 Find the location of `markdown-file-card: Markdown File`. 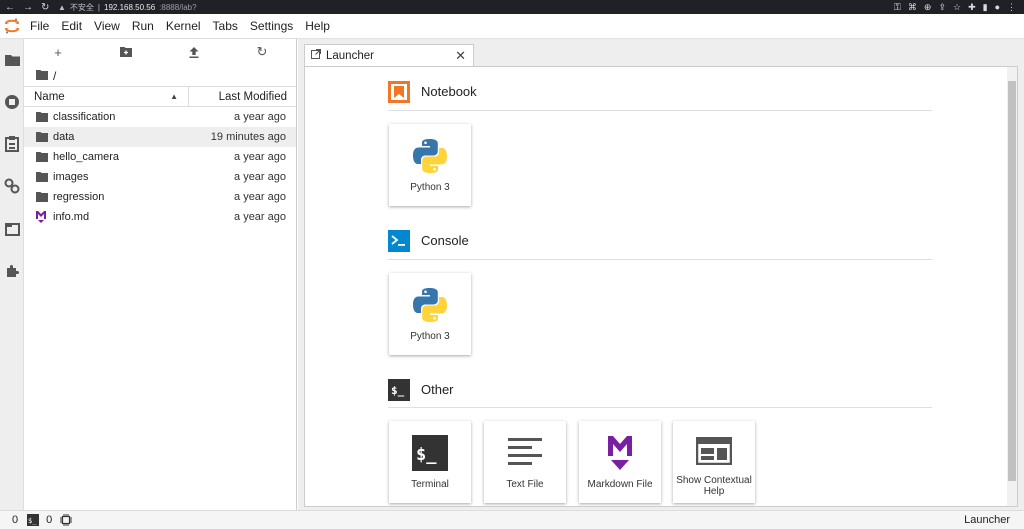

markdown-file-card: Markdown File is located at coordinates (620, 462).